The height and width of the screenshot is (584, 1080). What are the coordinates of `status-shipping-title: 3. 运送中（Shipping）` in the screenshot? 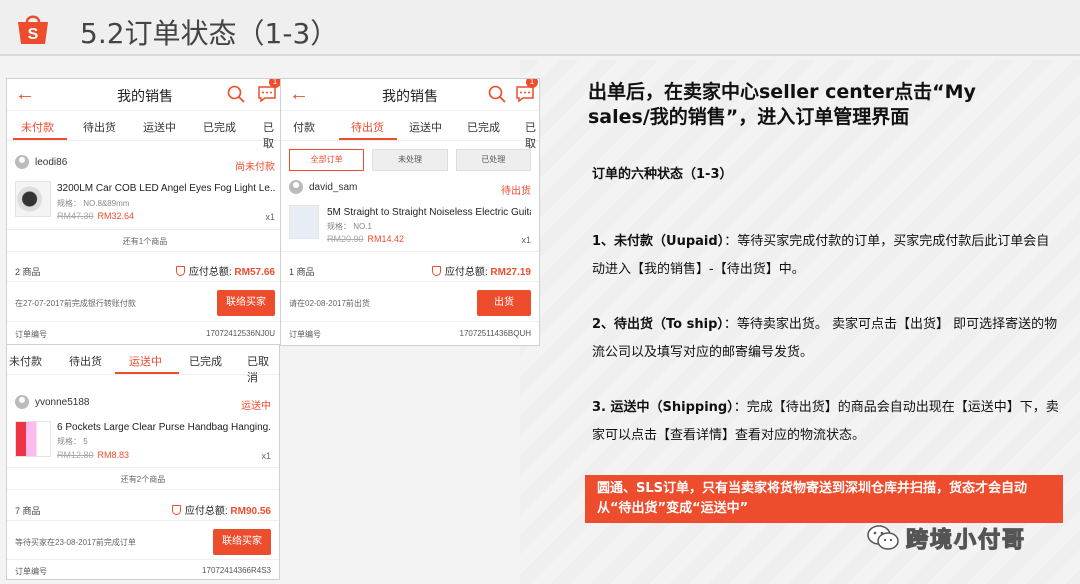 It's located at (663, 407).